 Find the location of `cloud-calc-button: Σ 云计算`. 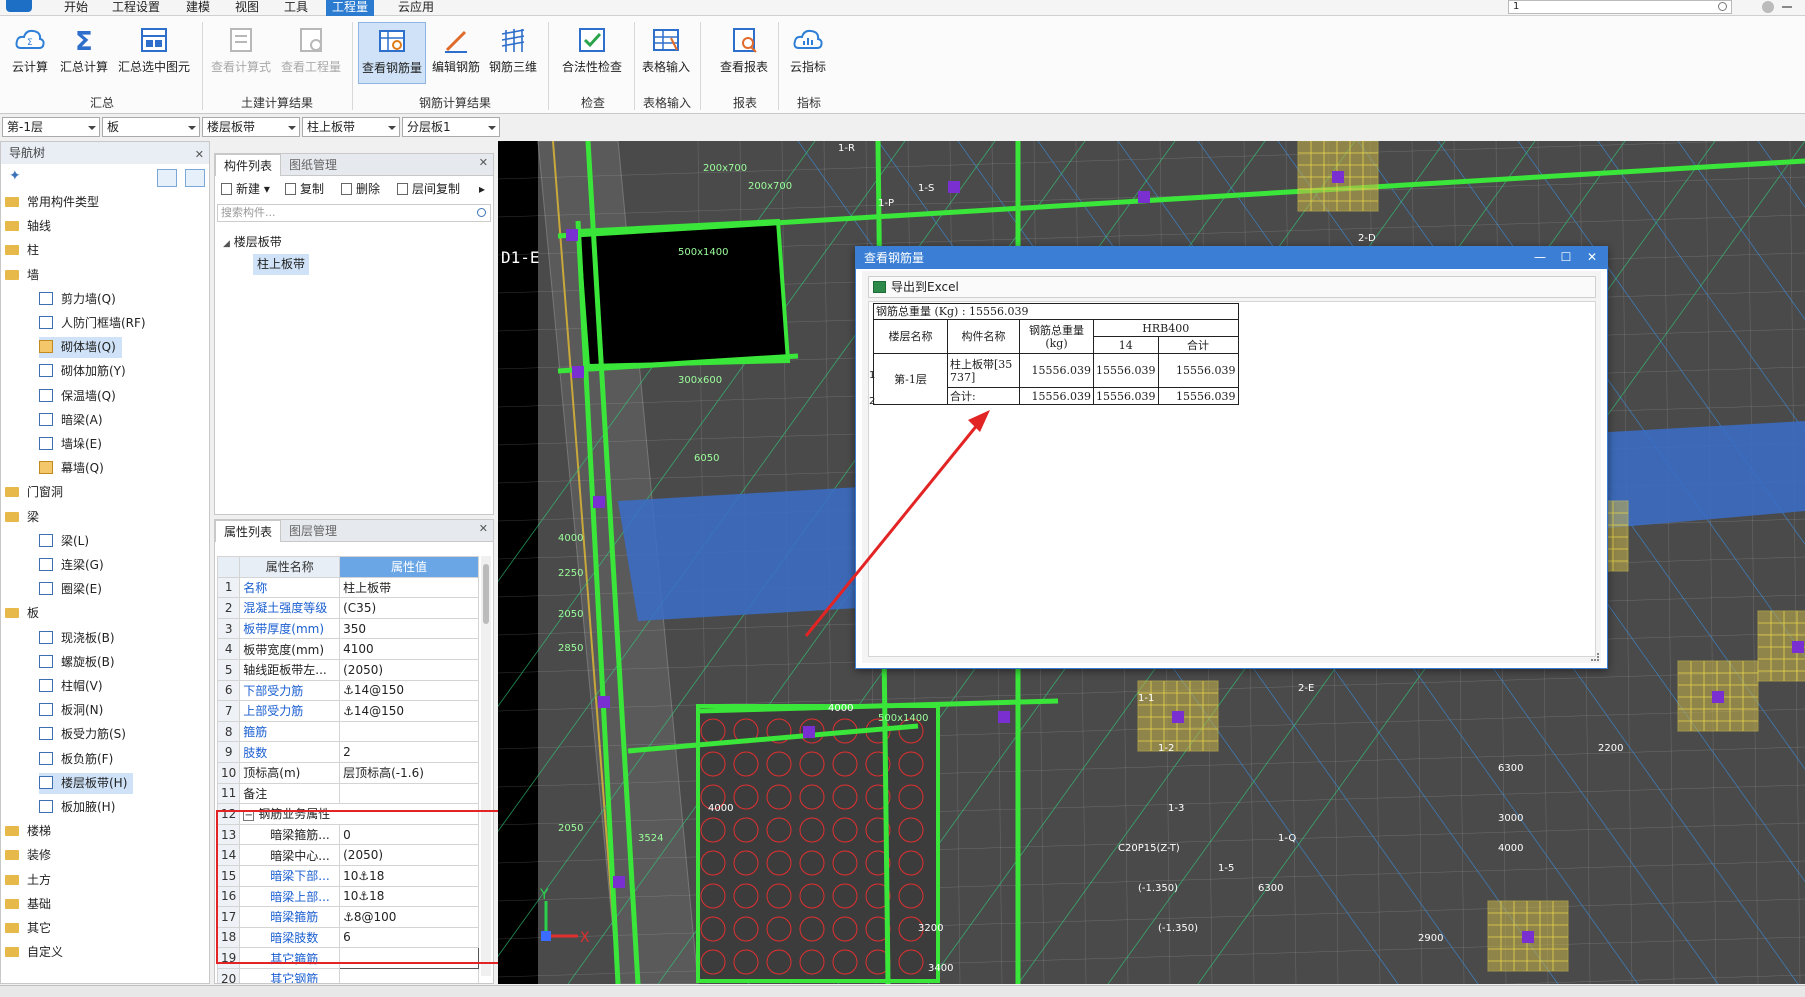

cloud-calc-button: Σ 云计算 is located at coordinates (30, 53).